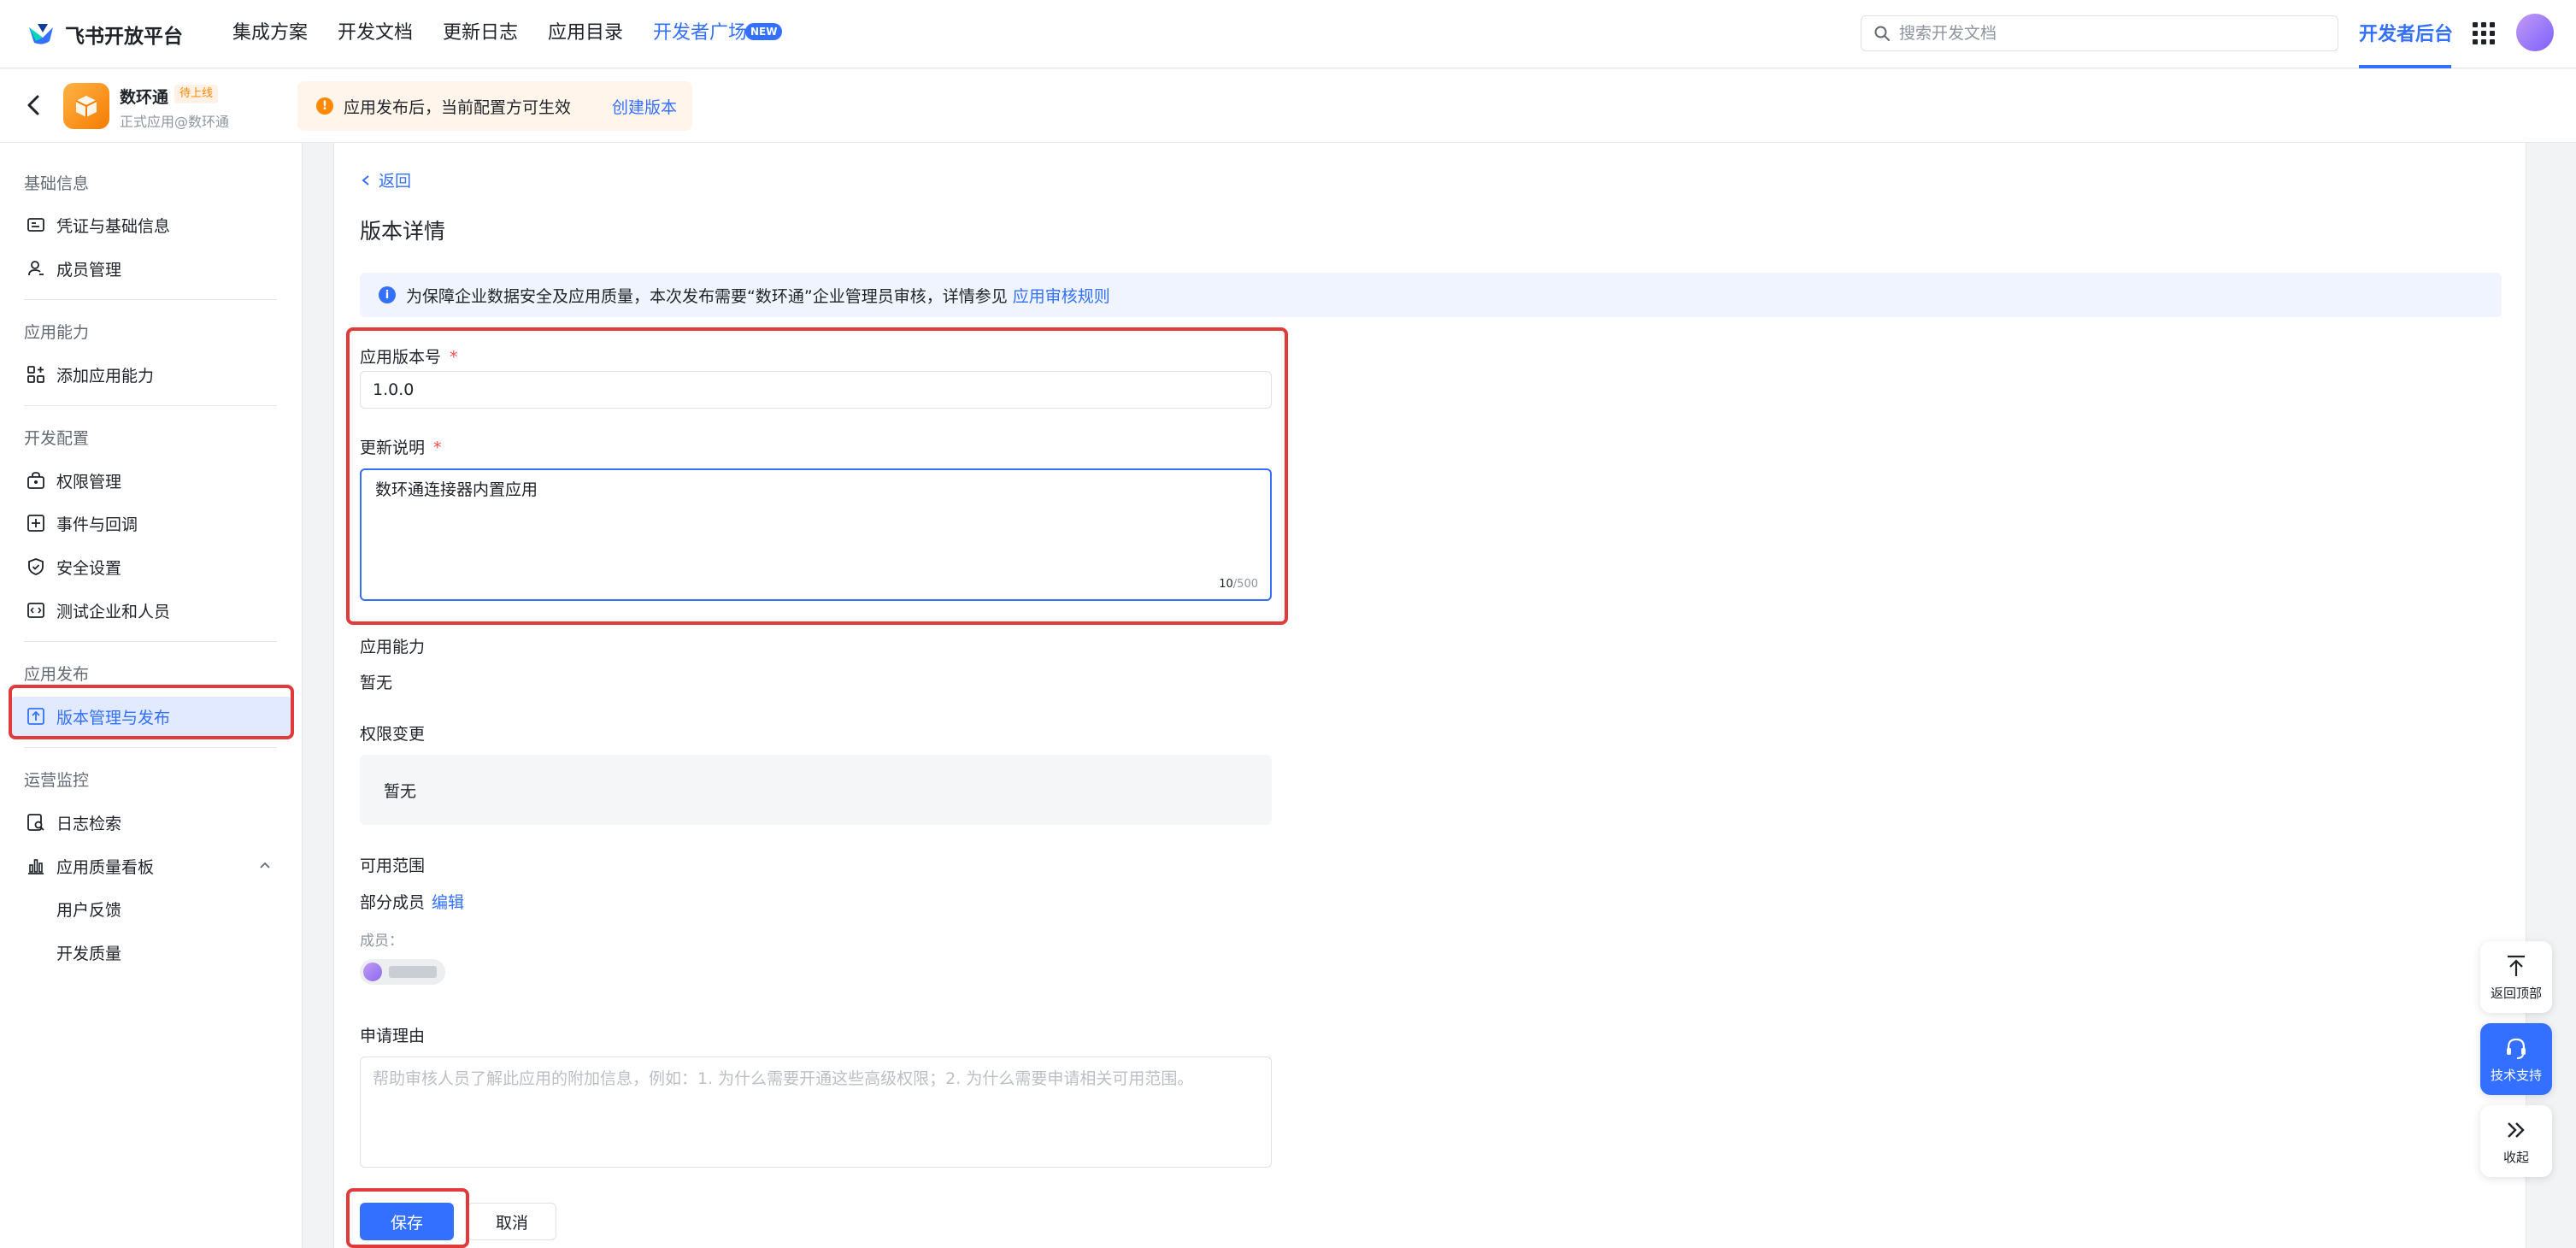  What do you see at coordinates (387, 294) in the screenshot?
I see `info-icon: i` at bounding box center [387, 294].